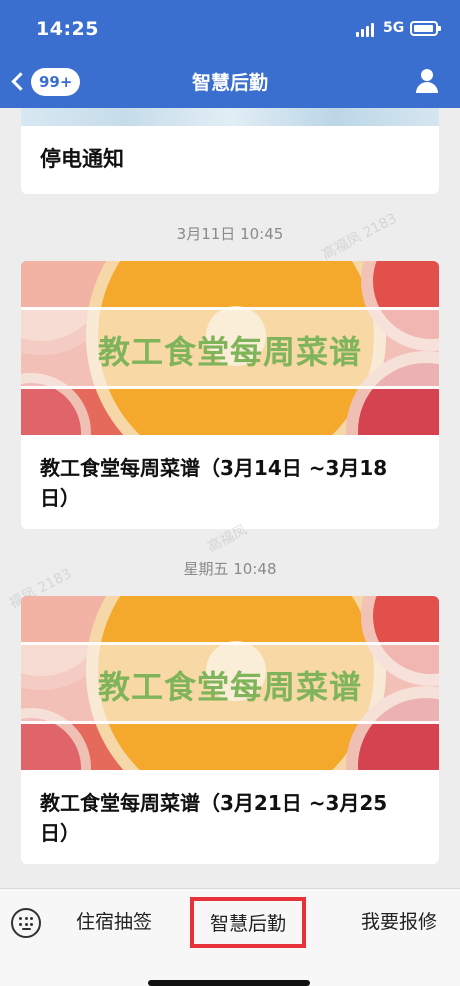 The image size is (460, 986). What do you see at coordinates (26, 923) in the screenshot?
I see `keyboard-icon` at bounding box center [26, 923].